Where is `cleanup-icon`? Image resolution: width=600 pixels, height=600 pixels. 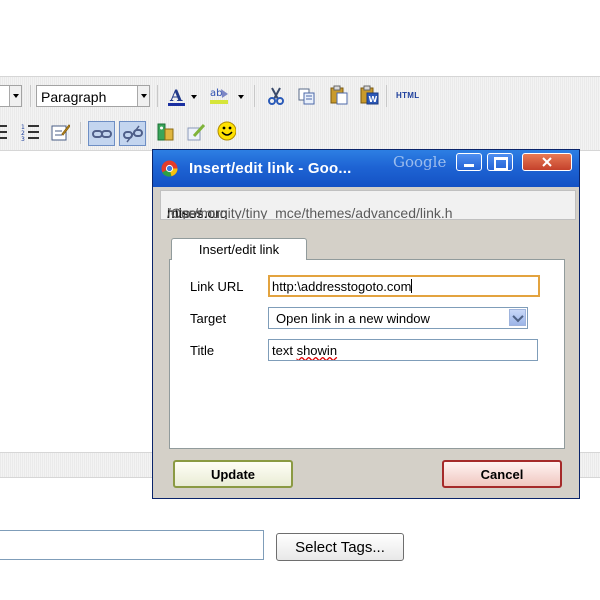 cleanup-icon is located at coordinates (196, 132).